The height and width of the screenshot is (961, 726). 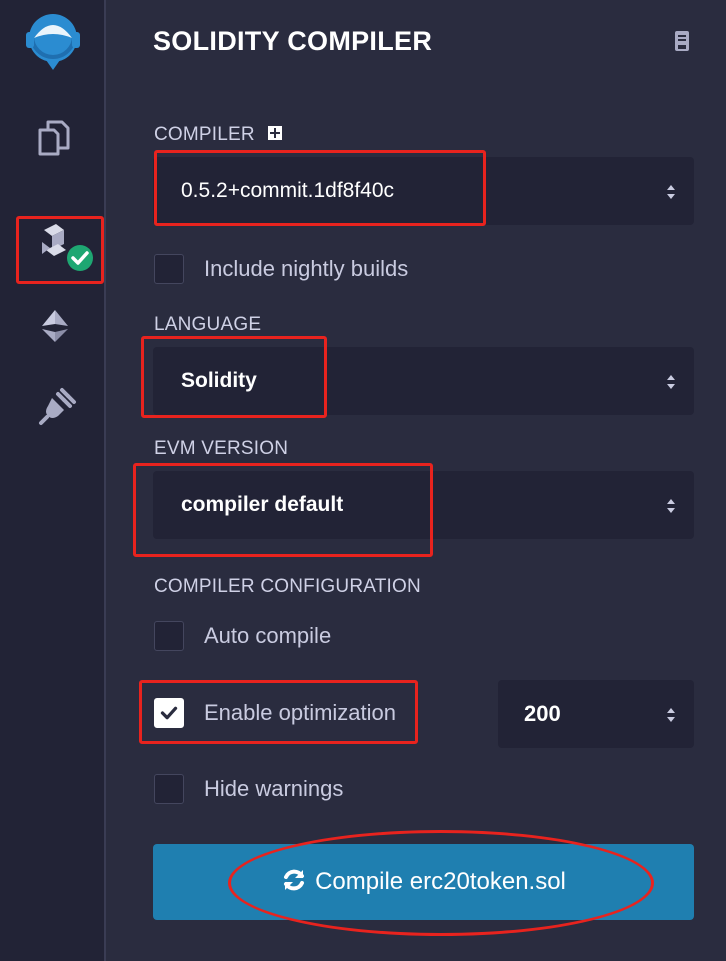 I want to click on optimization-runs-value: 200, so click(x=542, y=713).